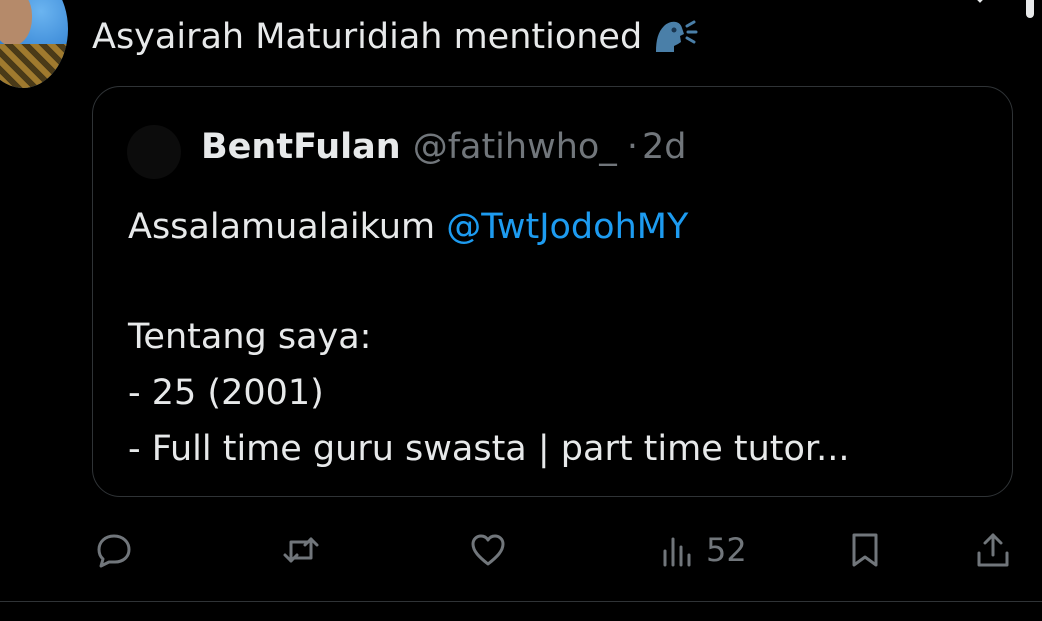  Describe the element at coordinates (515, 147) in the screenshot. I see `quoted-author-handle: @fatihwho_` at that location.